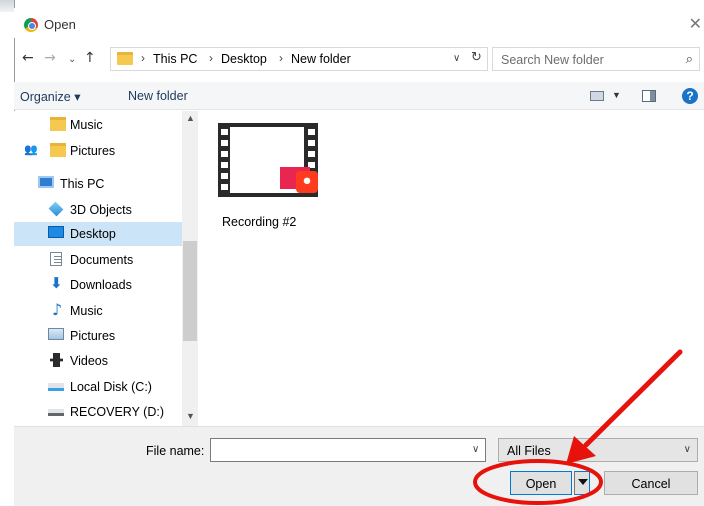 The image size is (704, 506). What do you see at coordinates (72, 59) in the screenshot?
I see `recent-locations-icon: ⌄` at bounding box center [72, 59].